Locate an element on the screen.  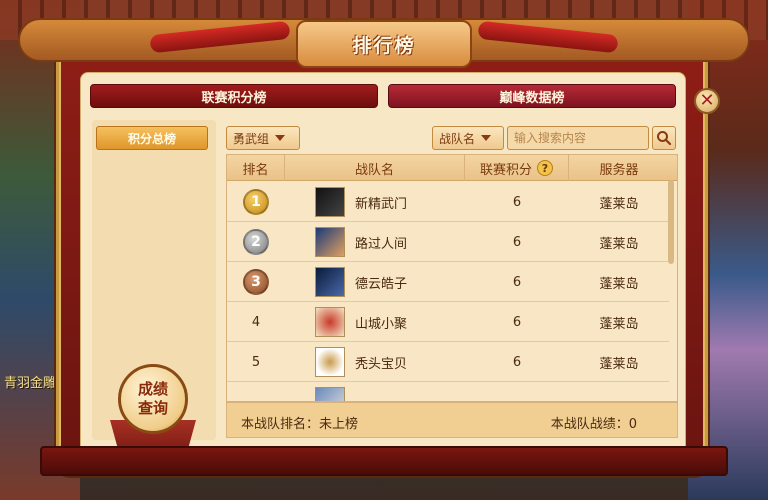
query-button-line2: 查询 is located at coordinates (152, 408).